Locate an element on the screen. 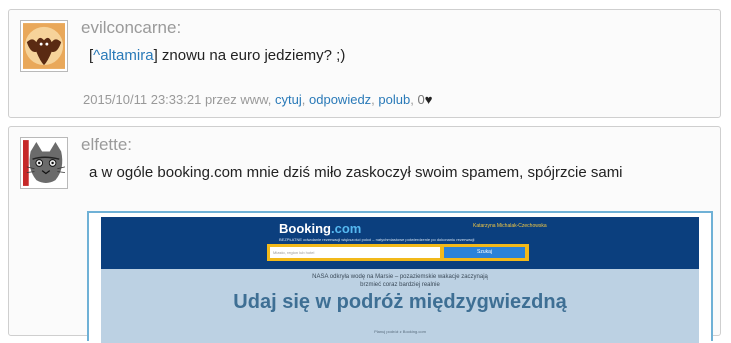 The width and height of the screenshot is (731, 343). bat-avatar-icon is located at coordinates (44, 46).